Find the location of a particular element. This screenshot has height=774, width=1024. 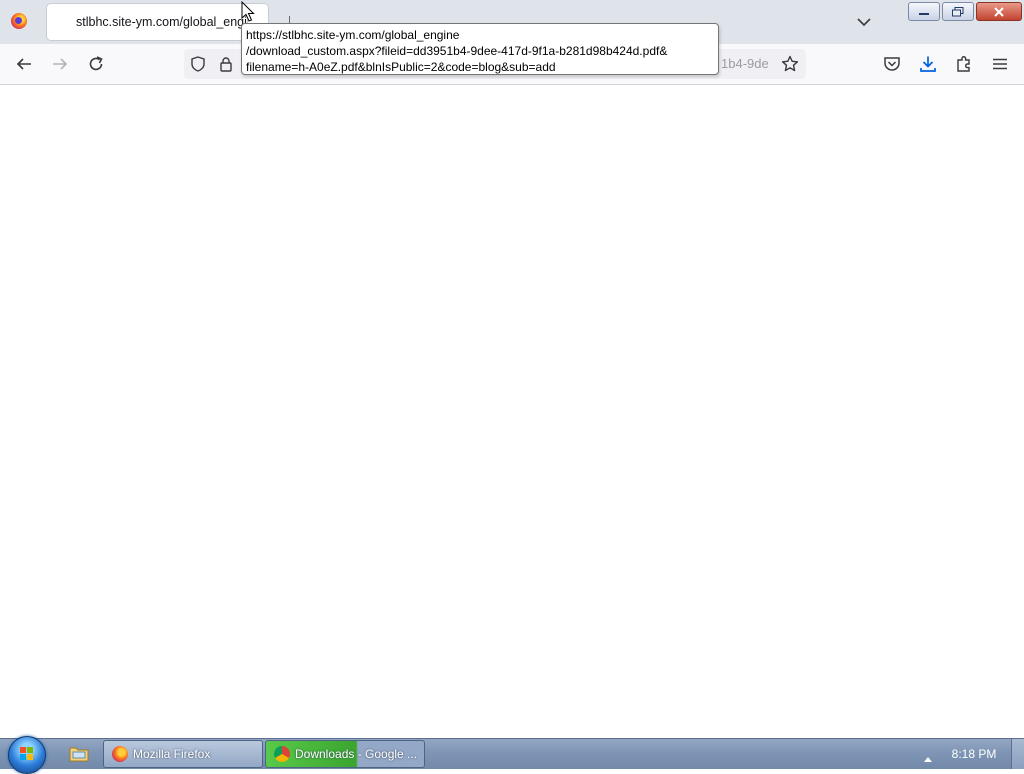

firefox-icon is located at coordinates (120, 754).